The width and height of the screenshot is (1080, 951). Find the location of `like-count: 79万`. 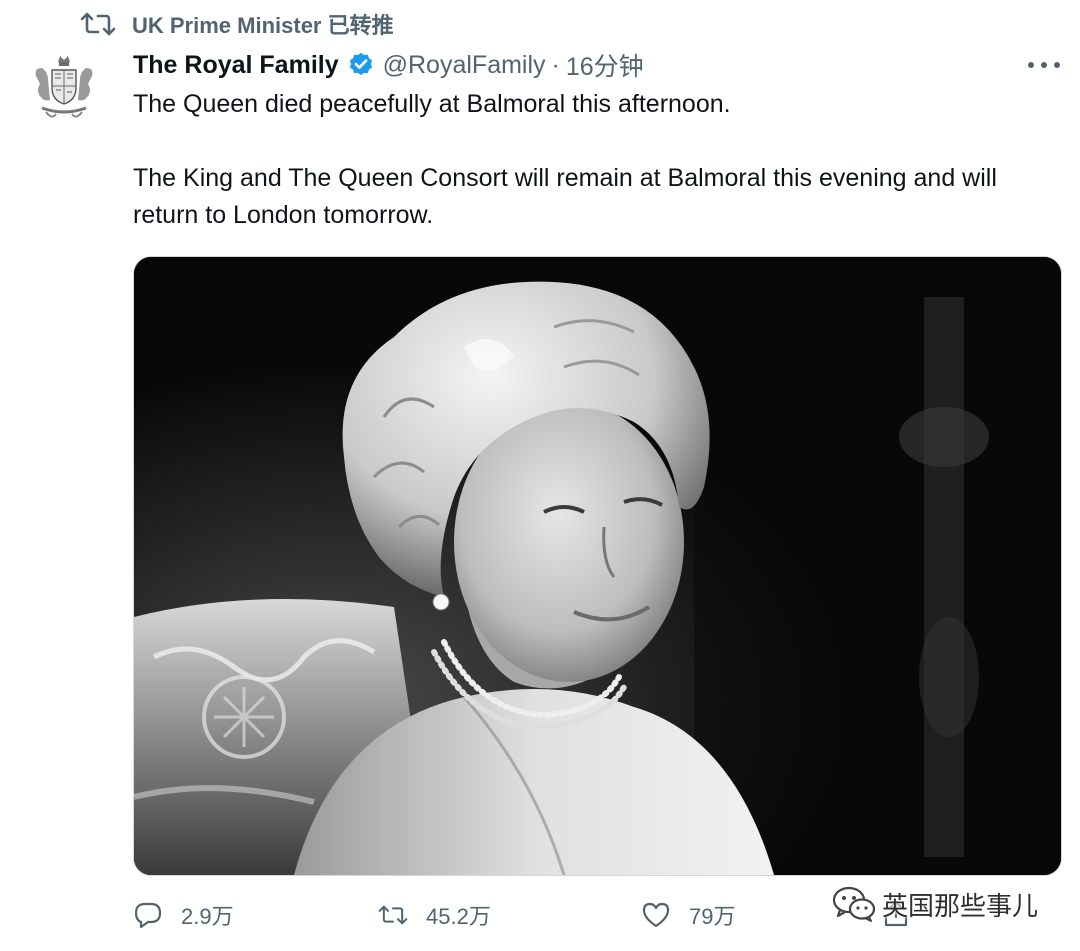

like-count: 79万 is located at coordinates (712, 916).